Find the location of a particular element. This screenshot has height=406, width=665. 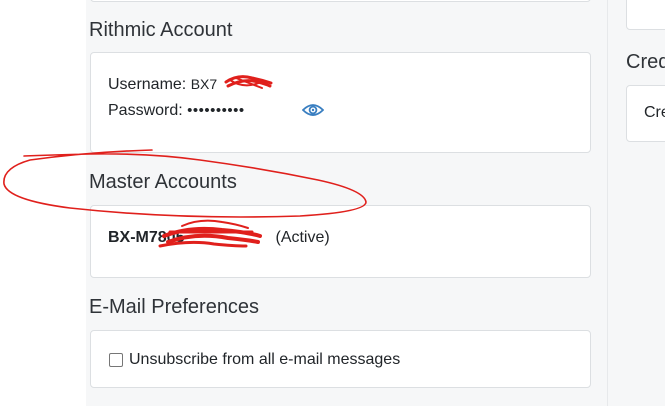

password-label: Password: is located at coordinates (145, 110).